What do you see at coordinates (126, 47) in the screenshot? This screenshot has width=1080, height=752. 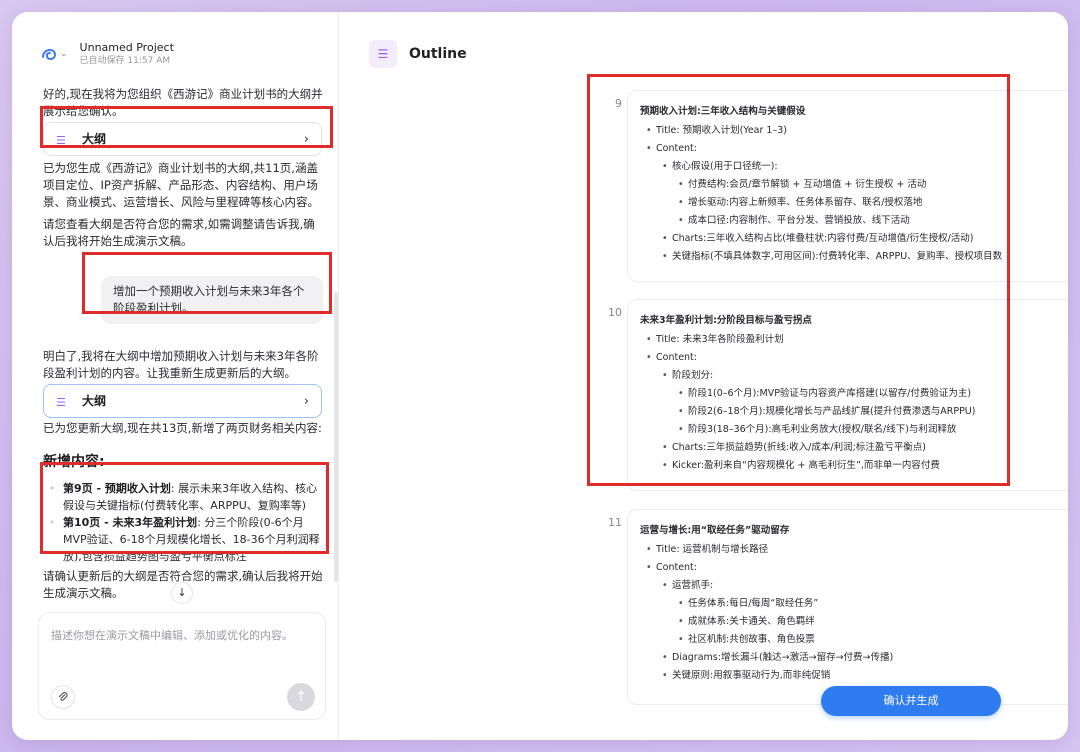 I see `project-name: Unnamed Project` at bounding box center [126, 47].